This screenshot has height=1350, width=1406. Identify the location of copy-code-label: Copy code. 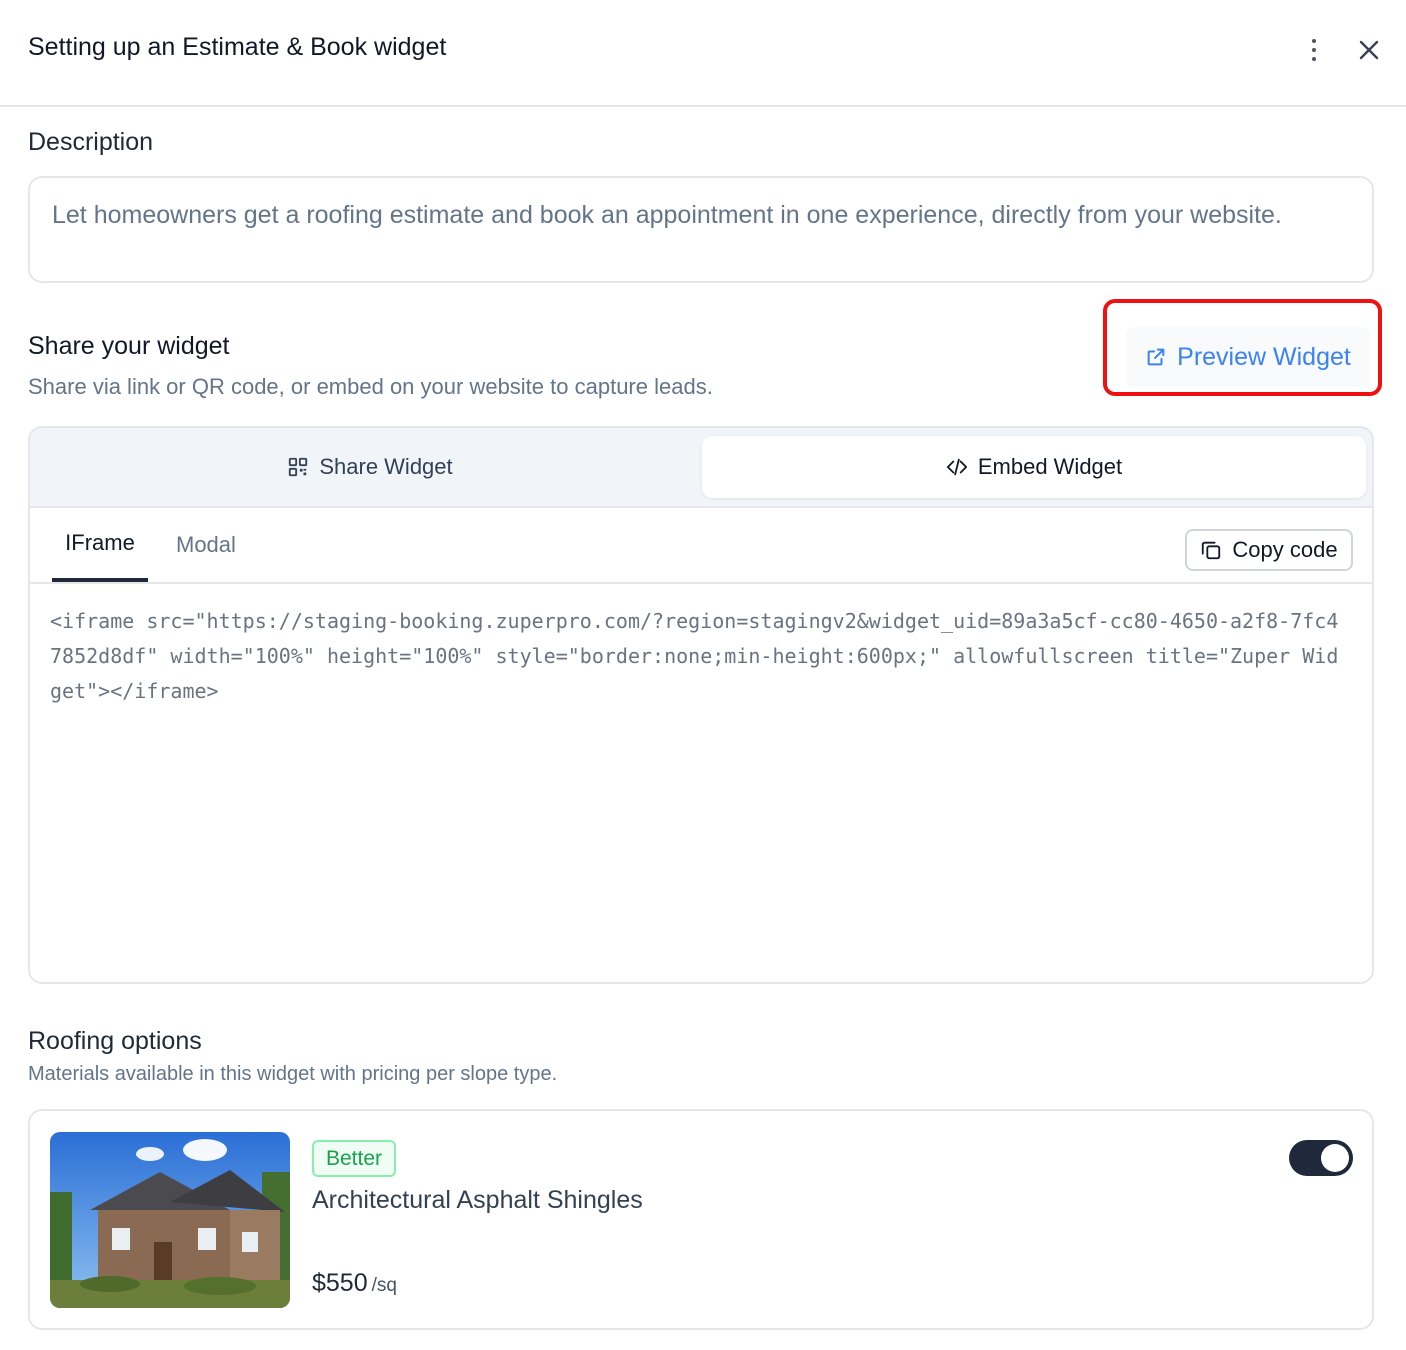
(1285, 549).